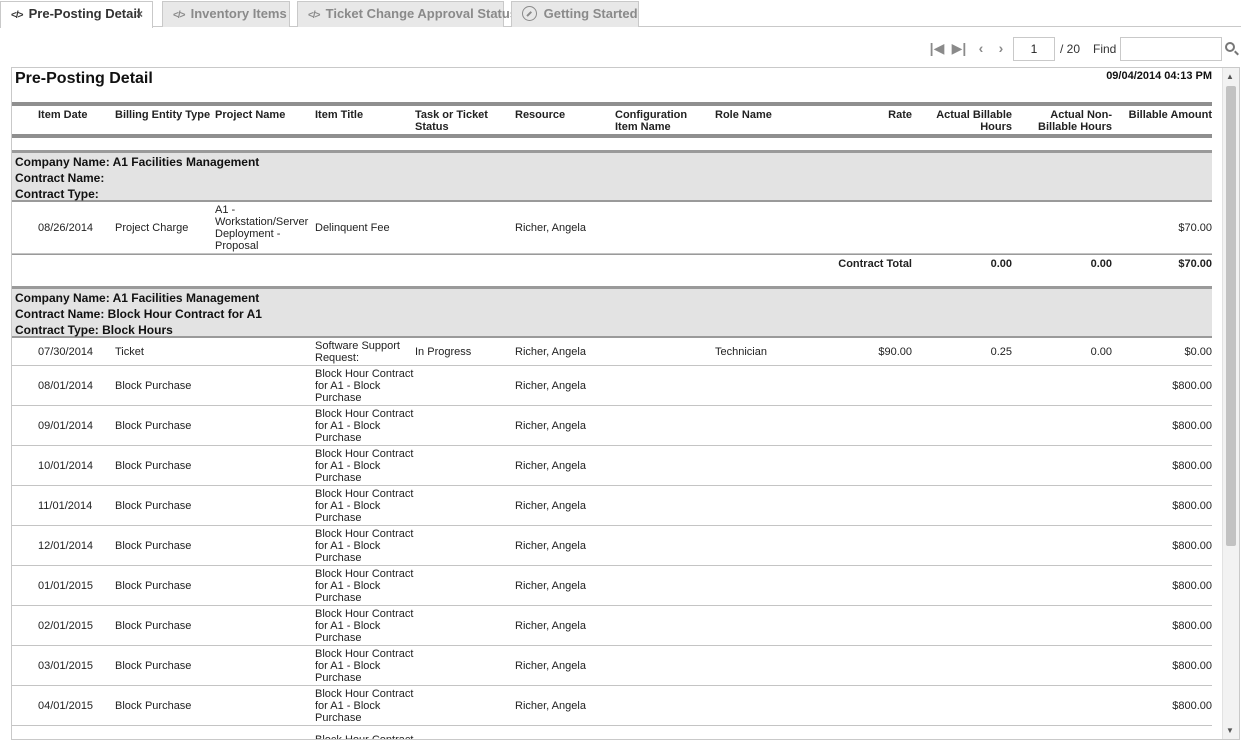  What do you see at coordinates (1195, 264) in the screenshot?
I see `total-amount: $70.00` at bounding box center [1195, 264].